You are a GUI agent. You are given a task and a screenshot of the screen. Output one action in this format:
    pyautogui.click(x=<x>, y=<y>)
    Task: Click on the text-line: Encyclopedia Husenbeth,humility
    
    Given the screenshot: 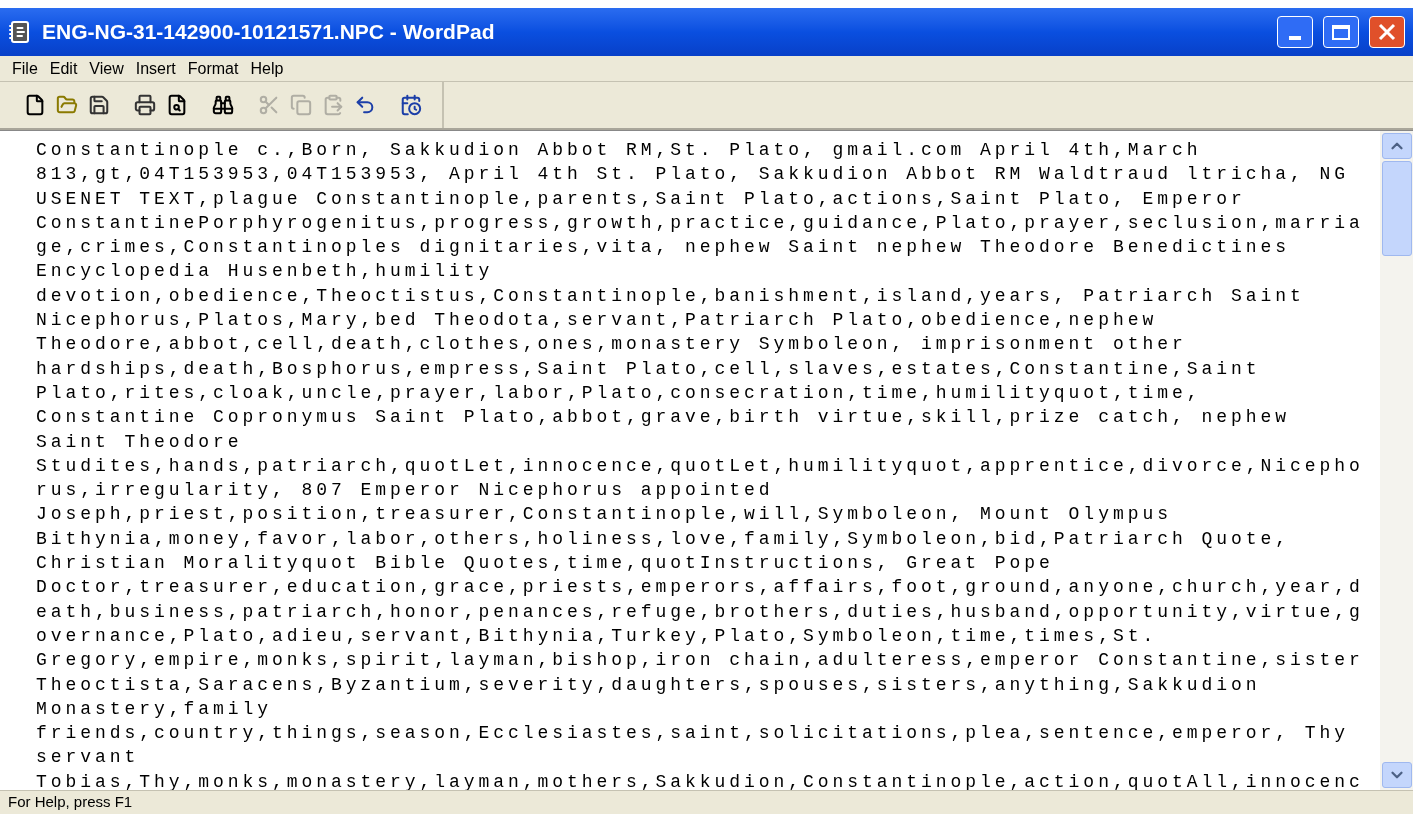 What is the action you would take?
    pyautogui.click(x=265, y=272)
    